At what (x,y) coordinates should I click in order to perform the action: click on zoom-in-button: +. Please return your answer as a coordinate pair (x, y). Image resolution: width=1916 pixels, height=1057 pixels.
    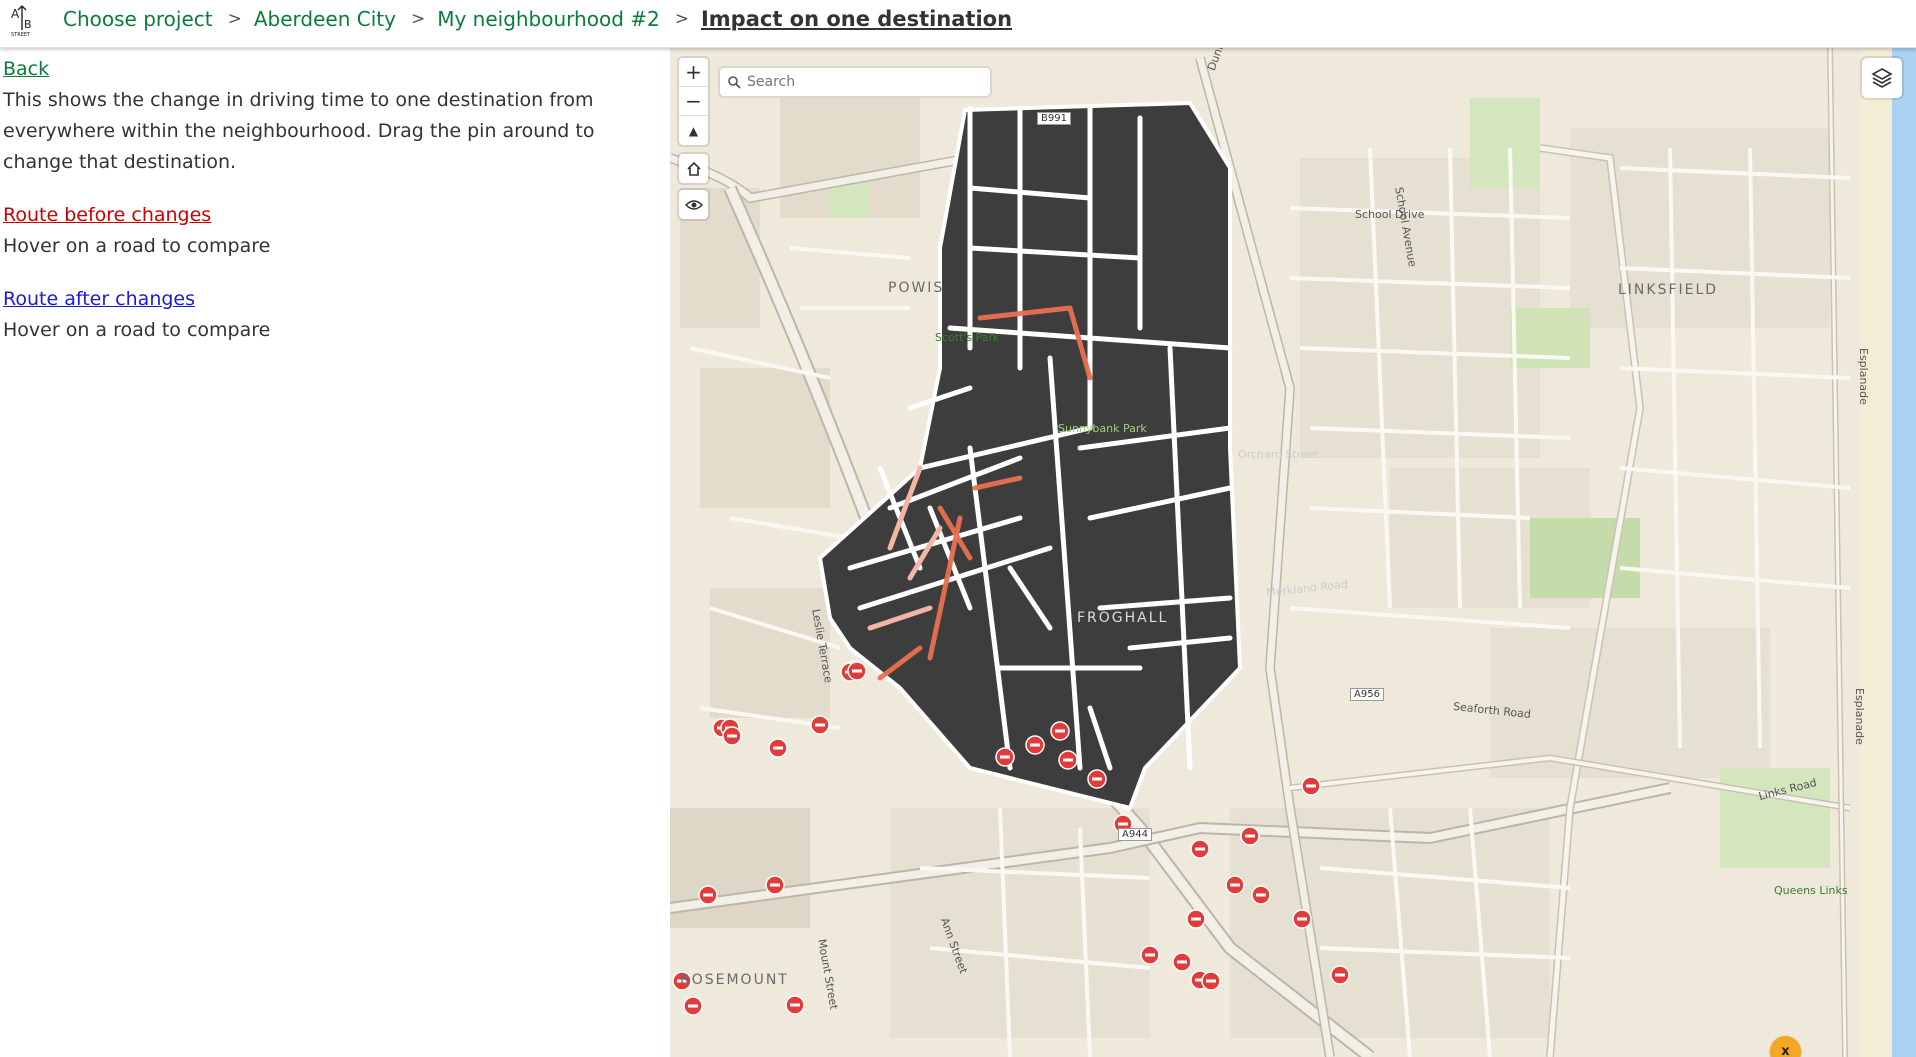
    Looking at the image, I should click on (693, 72).